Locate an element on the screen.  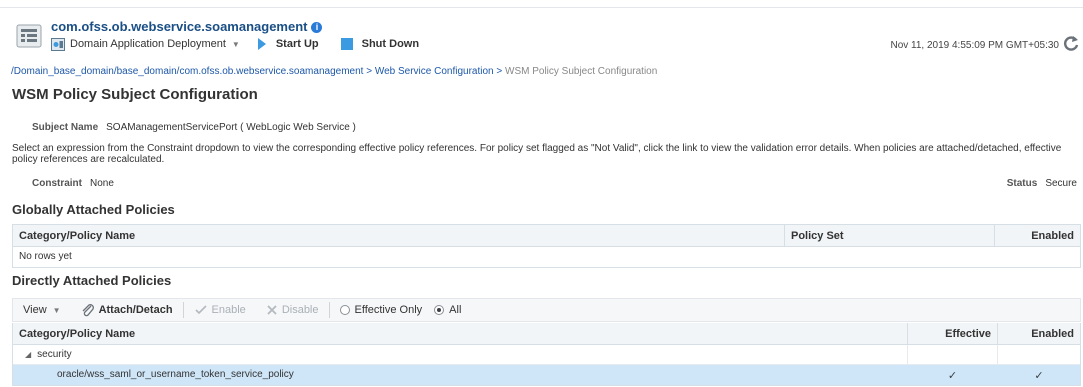
x-icon is located at coordinates (272, 310).